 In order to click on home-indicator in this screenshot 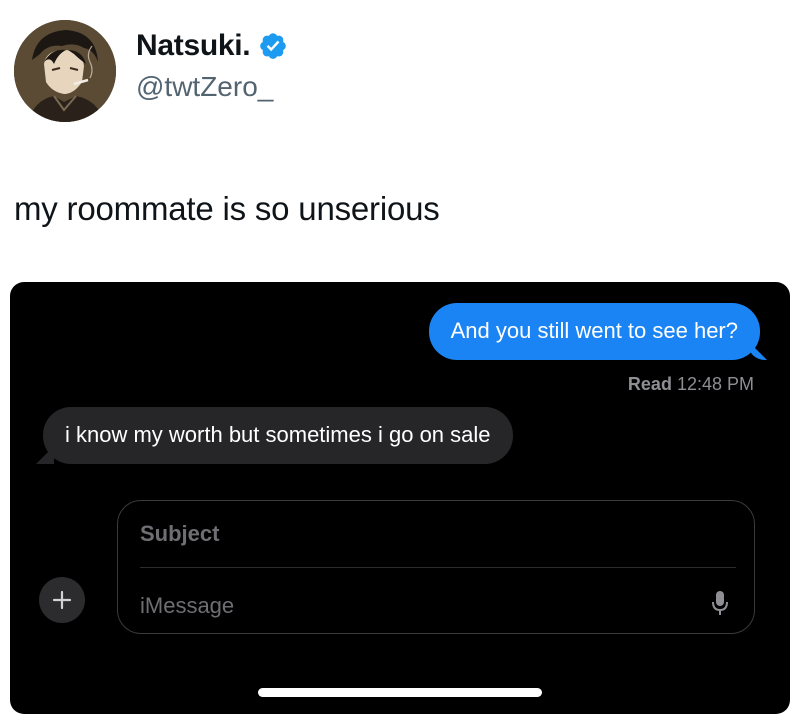, I will do `click(400, 692)`.